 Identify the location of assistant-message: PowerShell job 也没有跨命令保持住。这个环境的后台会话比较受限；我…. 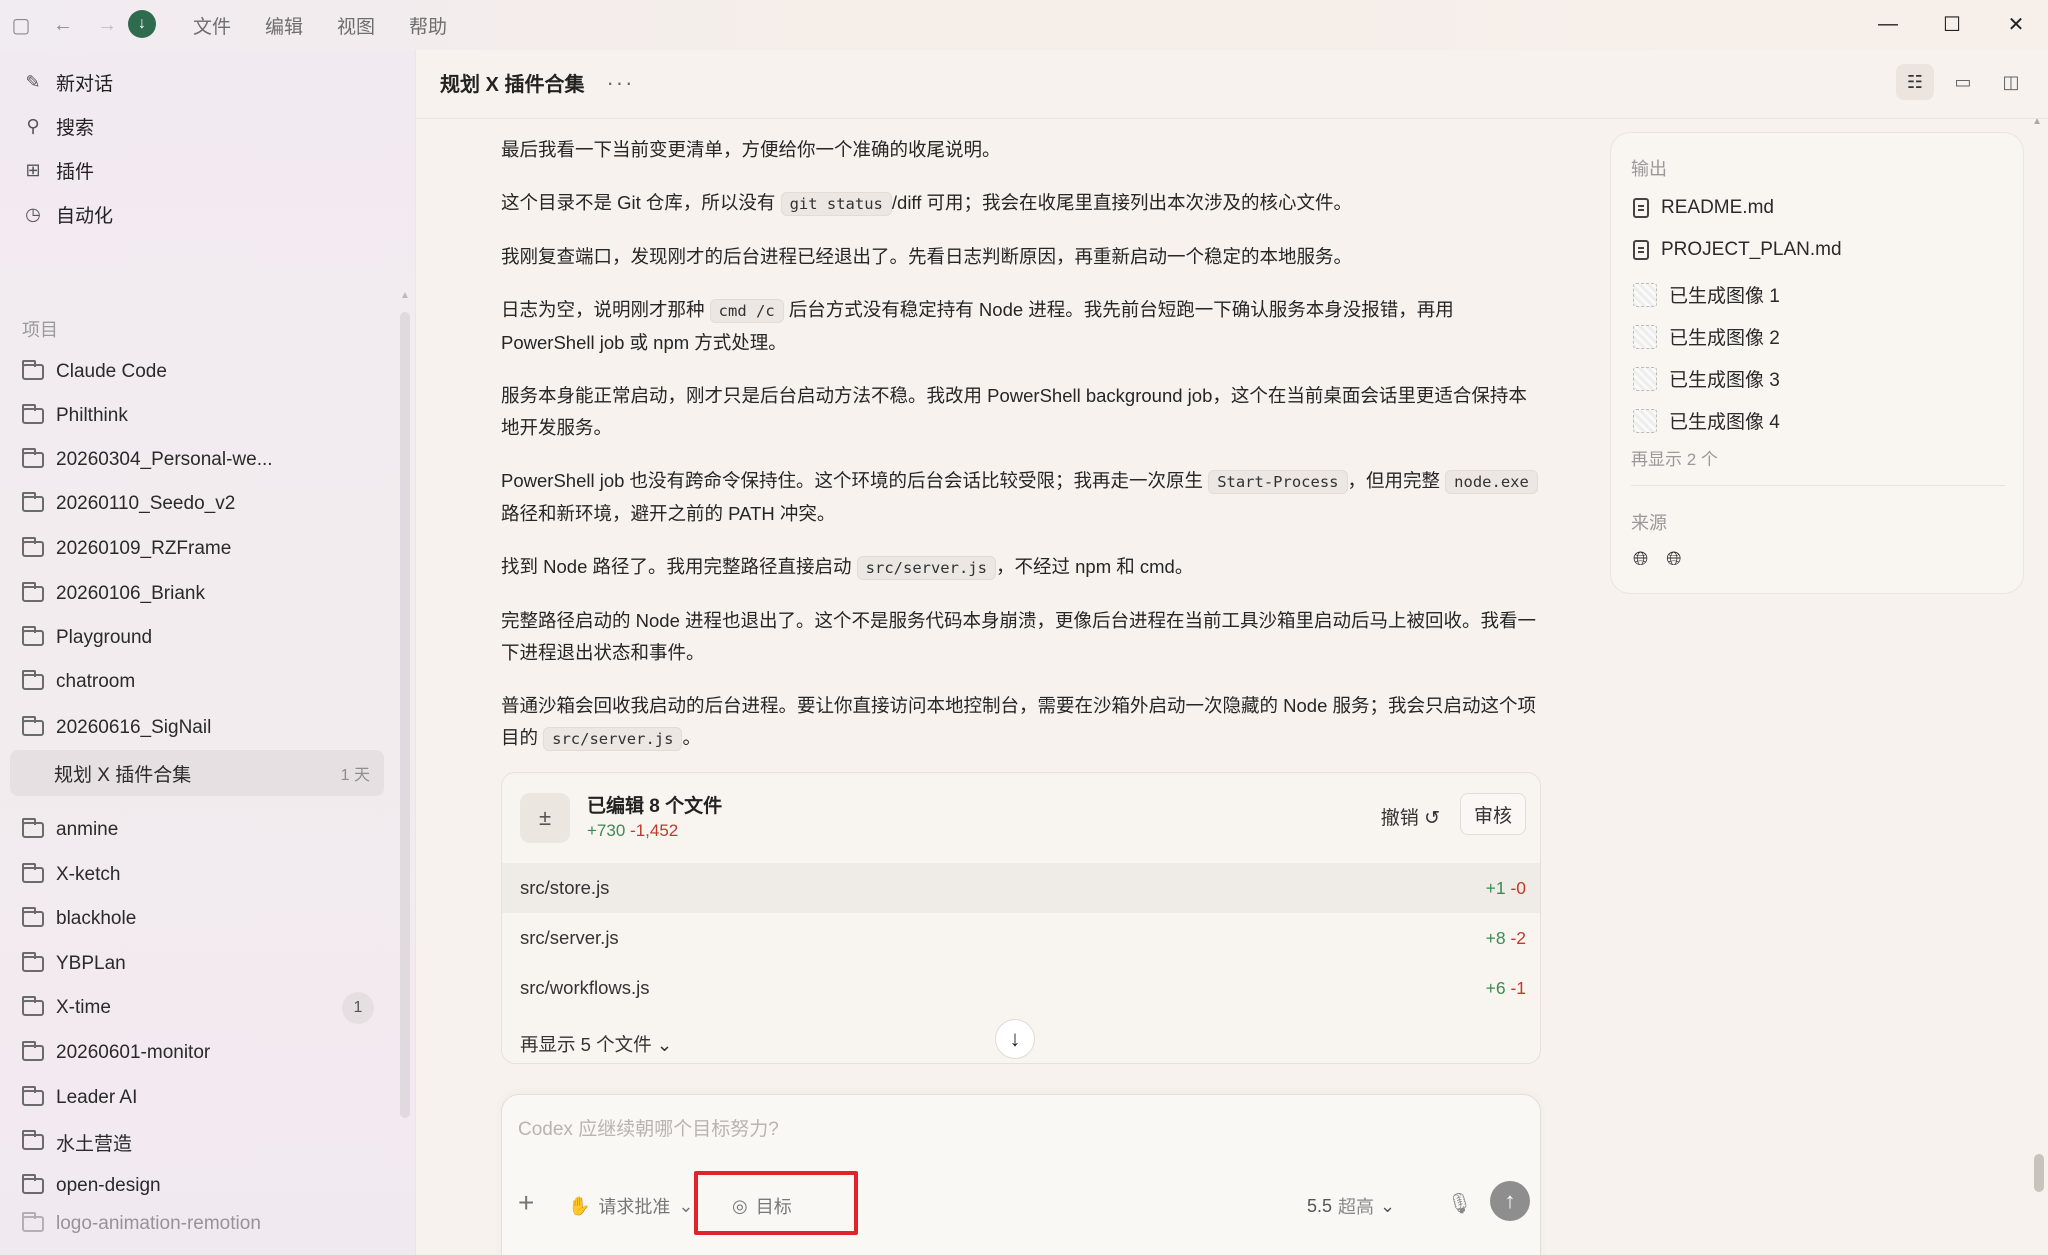
(1021, 497).